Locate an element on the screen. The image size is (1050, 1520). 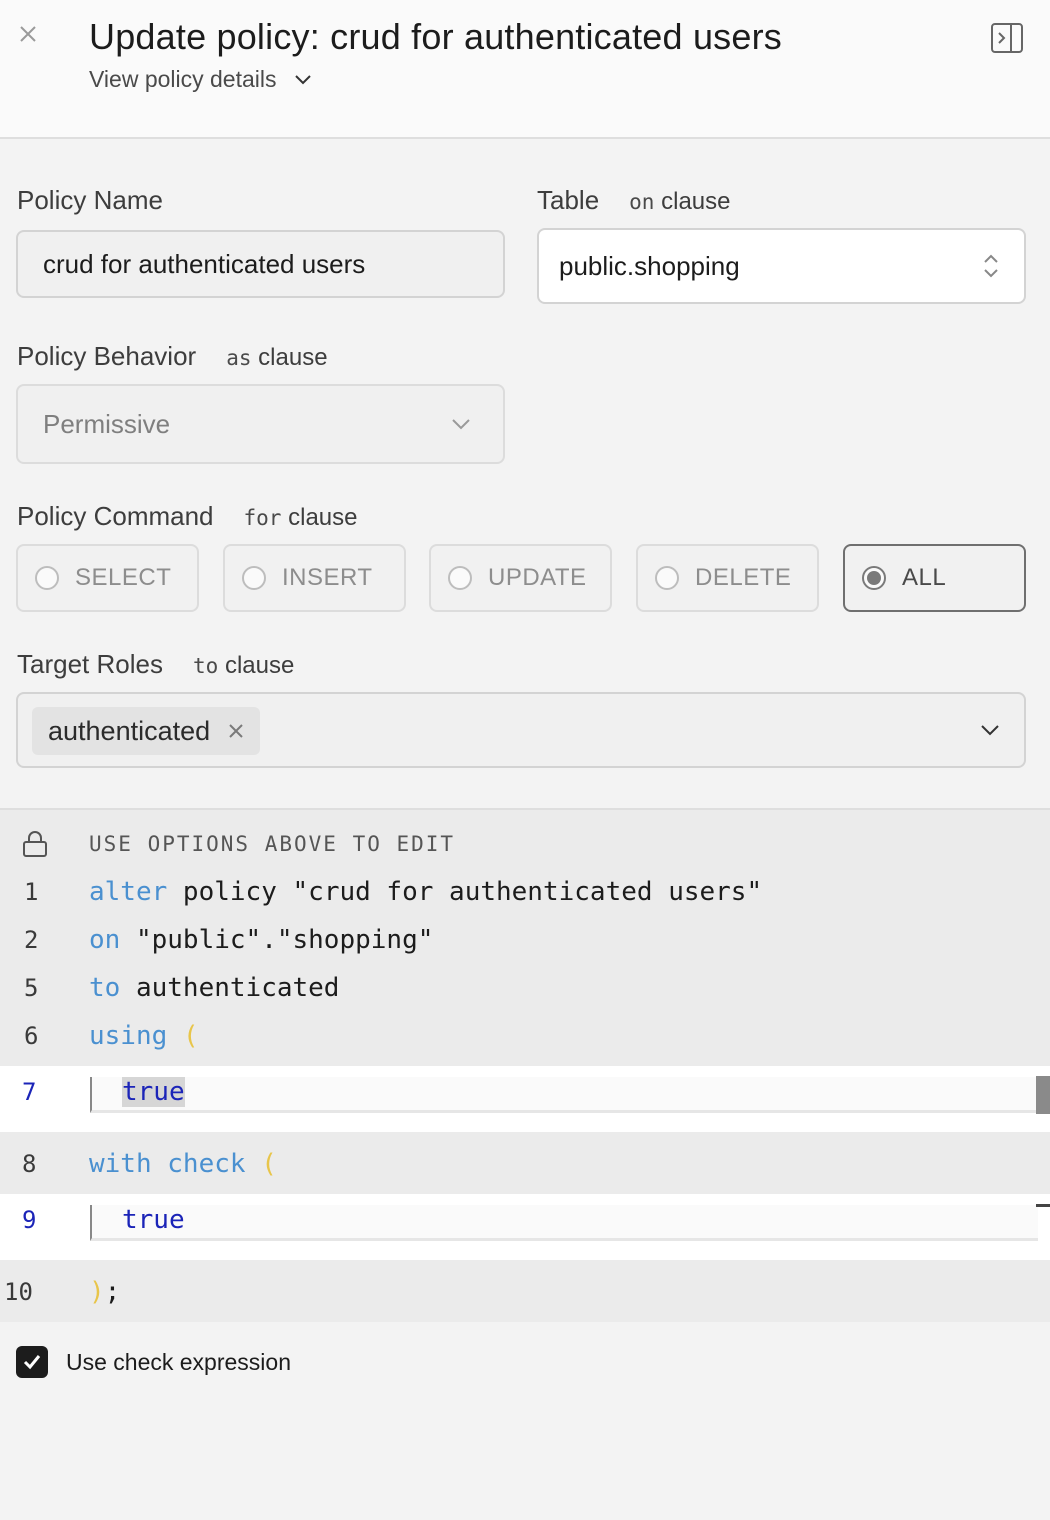
check-expression-value: true is located at coordinates (153, 1220).